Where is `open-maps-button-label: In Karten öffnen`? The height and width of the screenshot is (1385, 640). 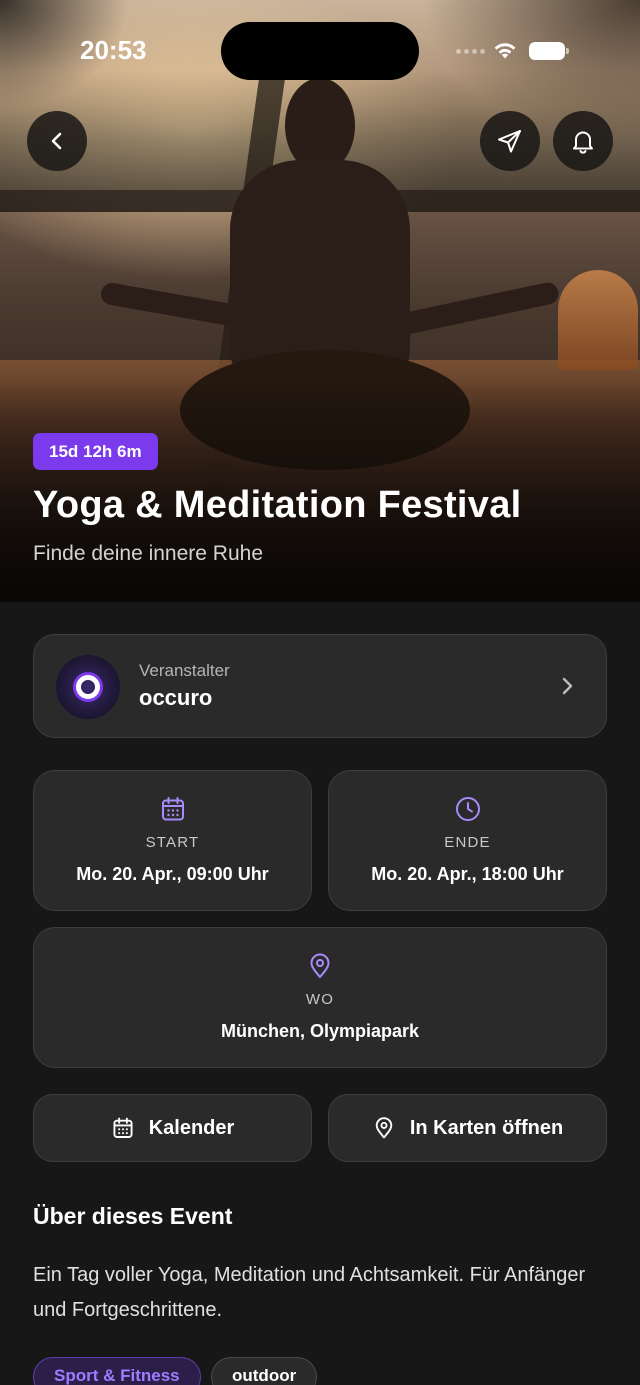 open-maps-button-label: In Karten öffnen is located at coordinates (486, 1127).